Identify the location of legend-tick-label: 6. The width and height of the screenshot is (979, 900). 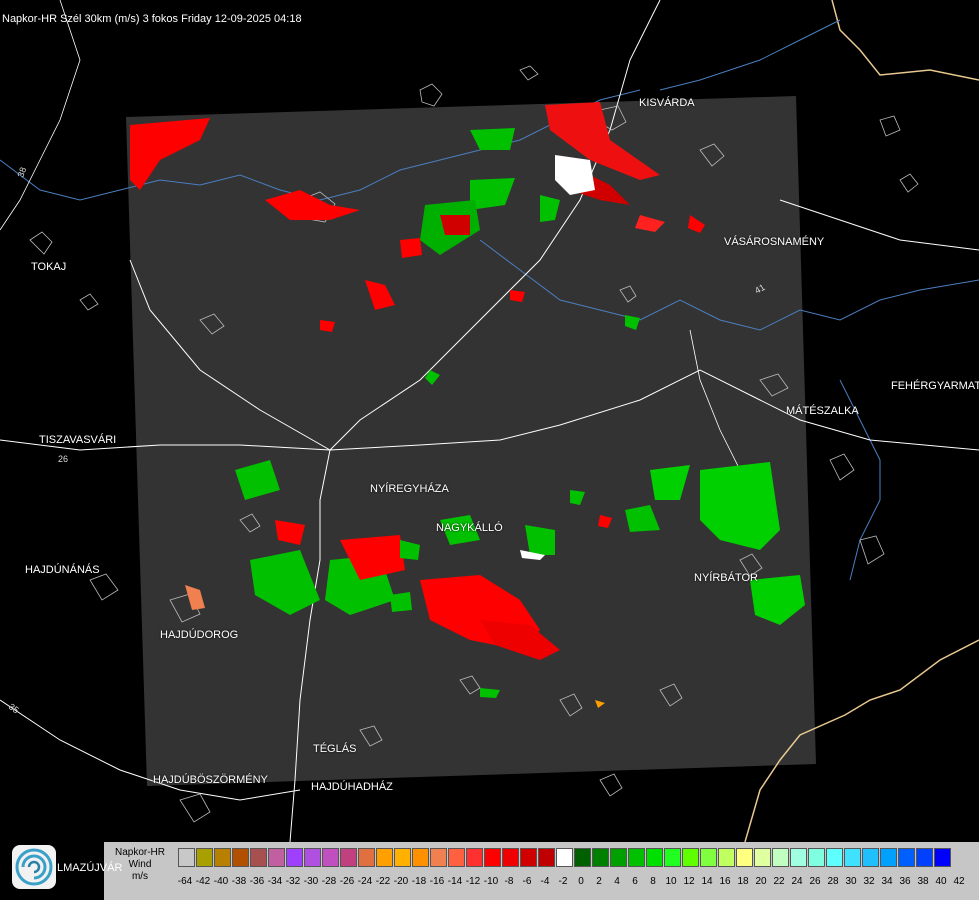
(635, 881).